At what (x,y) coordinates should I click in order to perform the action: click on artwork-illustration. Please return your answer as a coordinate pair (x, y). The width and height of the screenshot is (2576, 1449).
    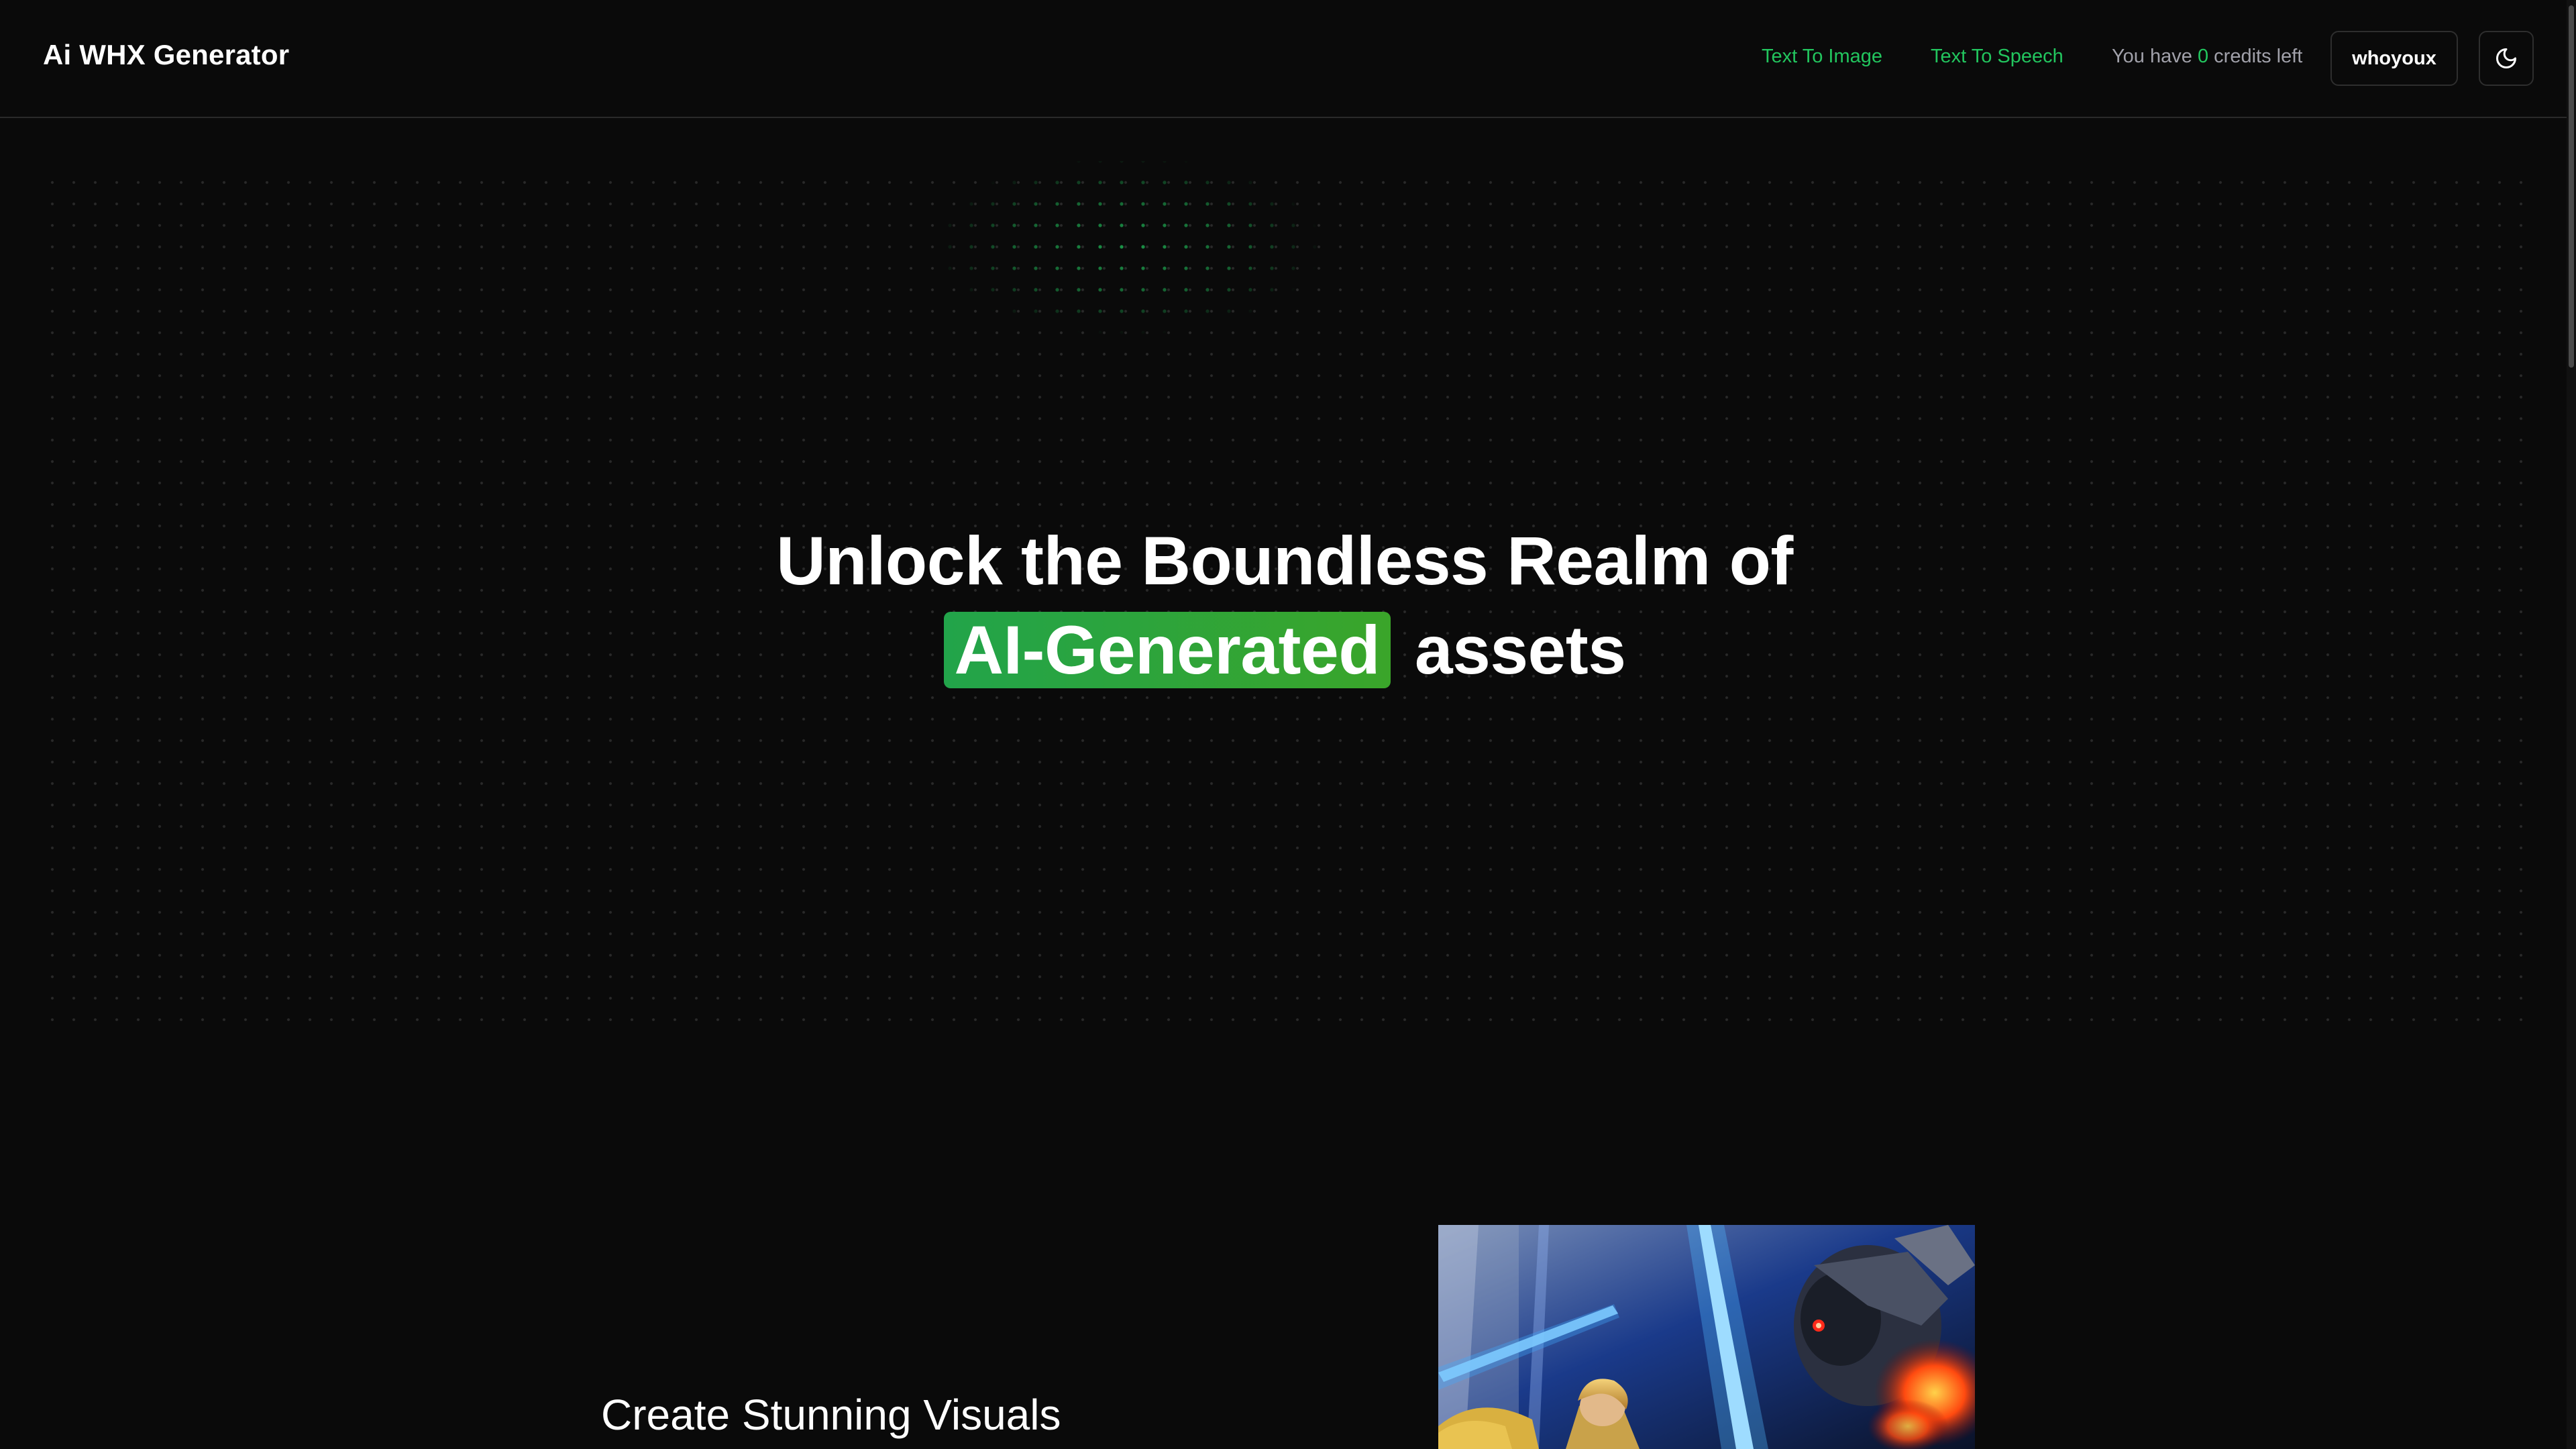
    Looking at the image, I should click on (1706, 1337).